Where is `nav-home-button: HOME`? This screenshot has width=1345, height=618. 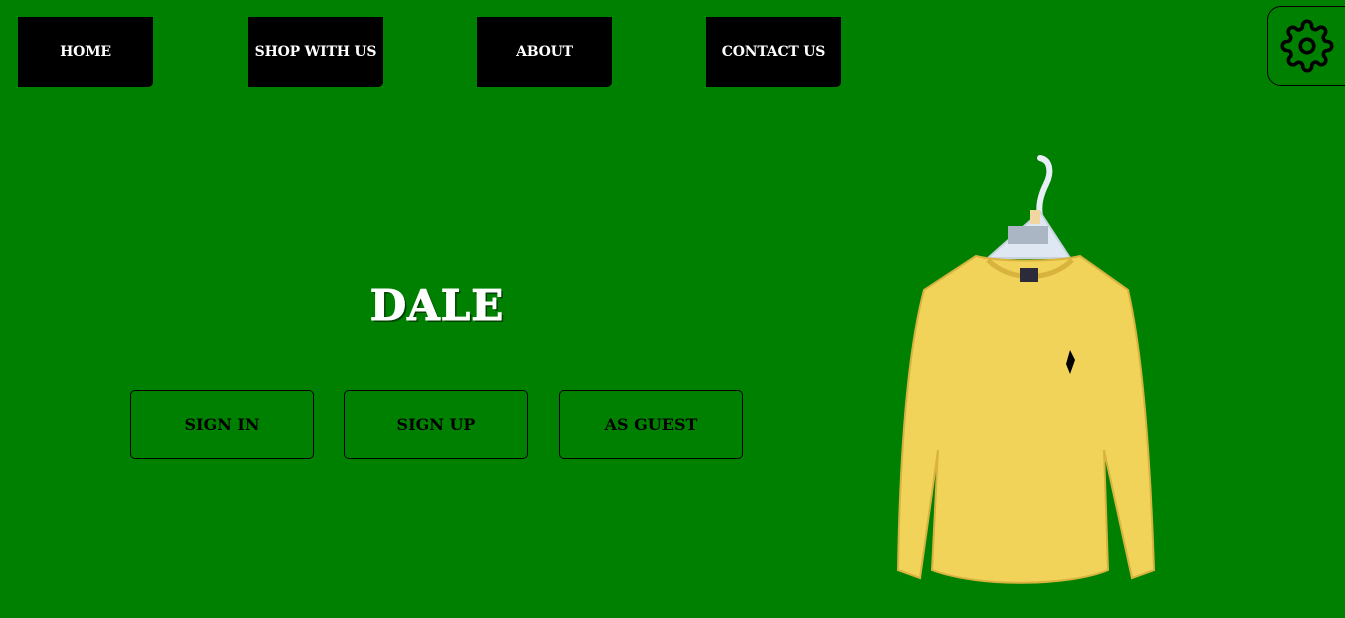 nav-home-button: HOME is located at coordinates (85, 52).